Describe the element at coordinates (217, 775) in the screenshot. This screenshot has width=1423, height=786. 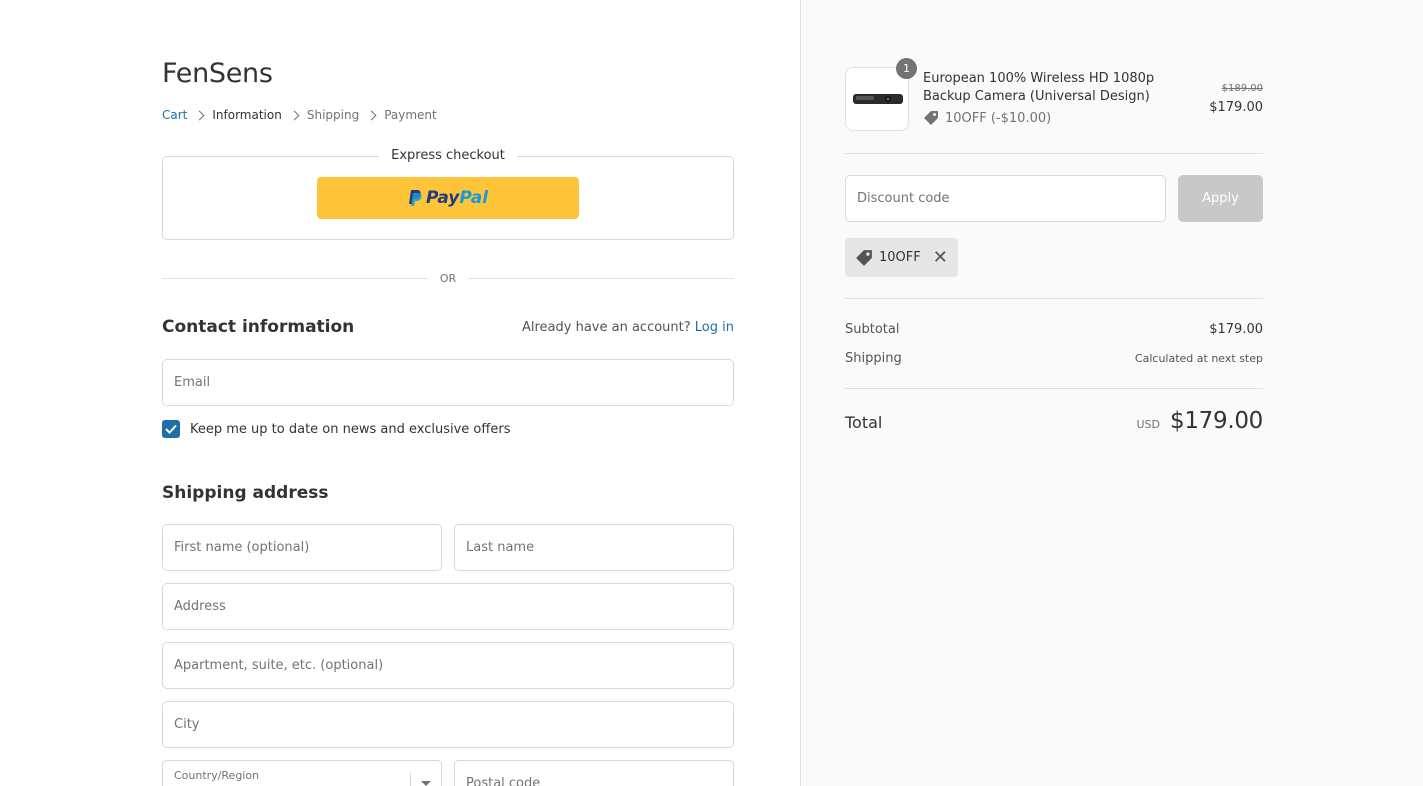
I see `country-label: Country/Region` at that location.